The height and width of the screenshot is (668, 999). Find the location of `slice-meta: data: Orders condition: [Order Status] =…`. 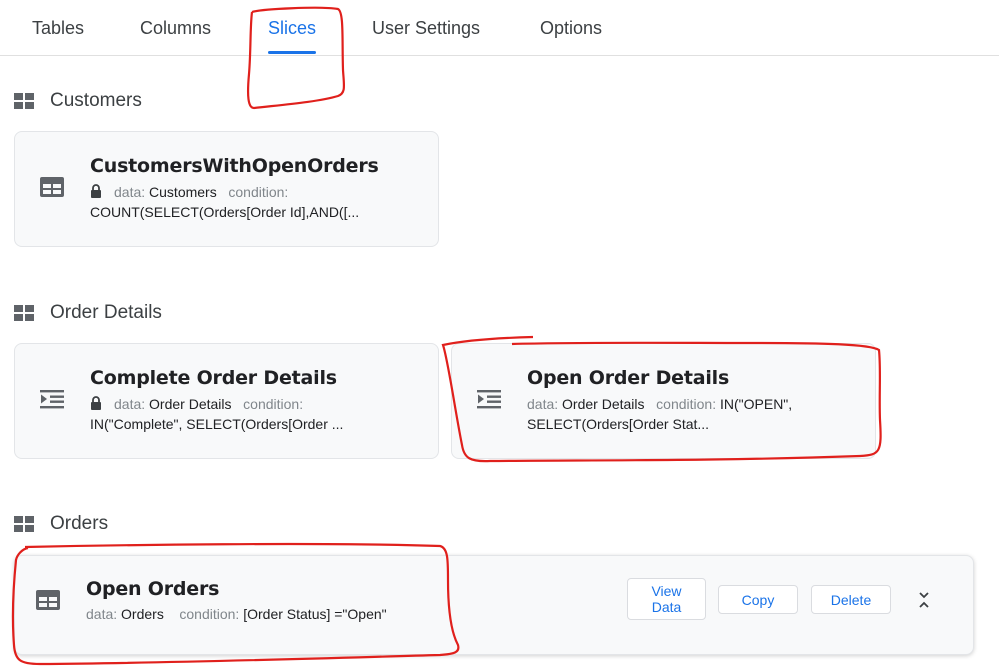

slice-meta: data: Orders condition: [Order Status] =… is located at coordinates (236, 614).